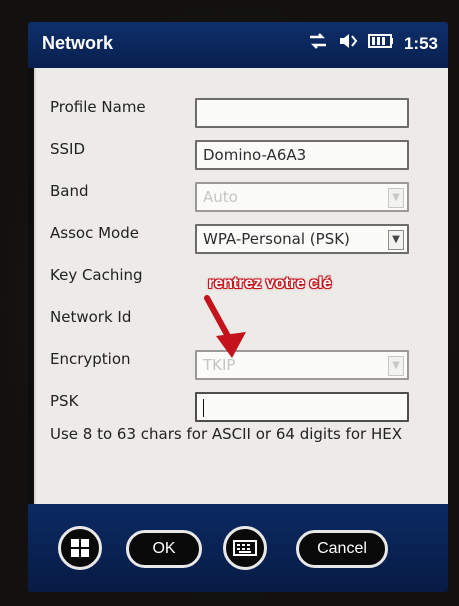 The height and width of the screenshot is (606, 459). What do you see at coordinates (69, 191) in the screenshot?
I see `band-label: Band` at bounding box center [69, 191].